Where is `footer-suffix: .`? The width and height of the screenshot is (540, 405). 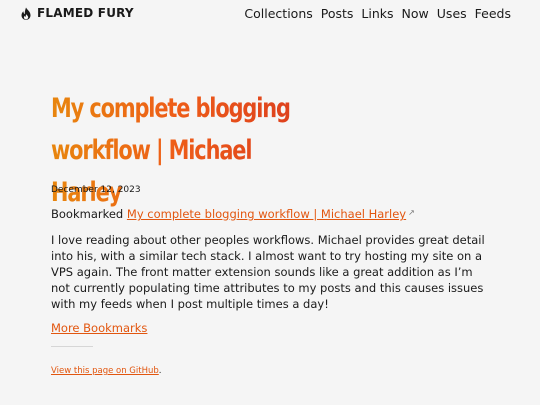 footer-suffix: . is located at coordinates (160, 371).